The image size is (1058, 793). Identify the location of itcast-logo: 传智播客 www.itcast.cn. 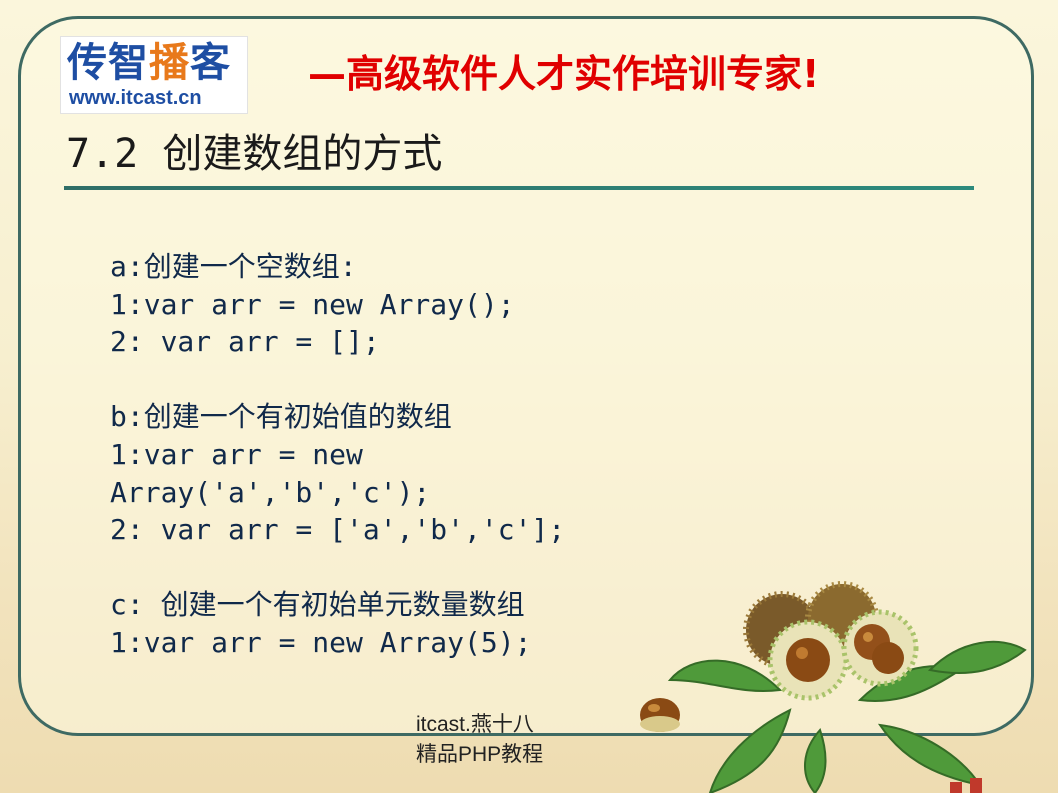
(154, 75).